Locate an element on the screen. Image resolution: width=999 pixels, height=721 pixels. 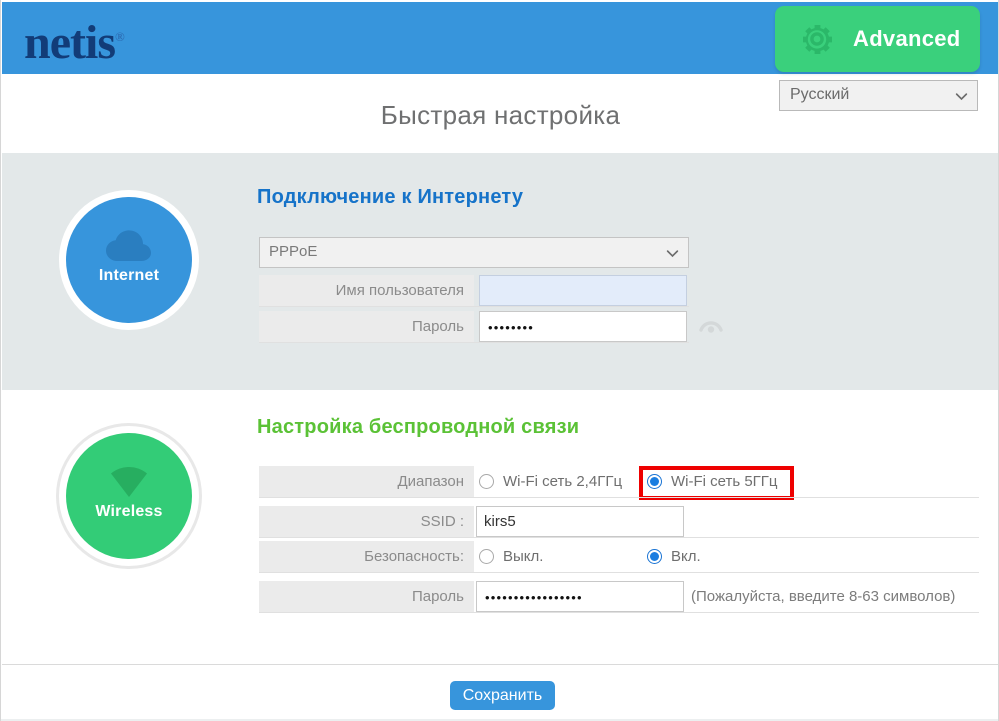
wireless-heading: Настройка беспроводной связи is located at coordinates (418, 427).